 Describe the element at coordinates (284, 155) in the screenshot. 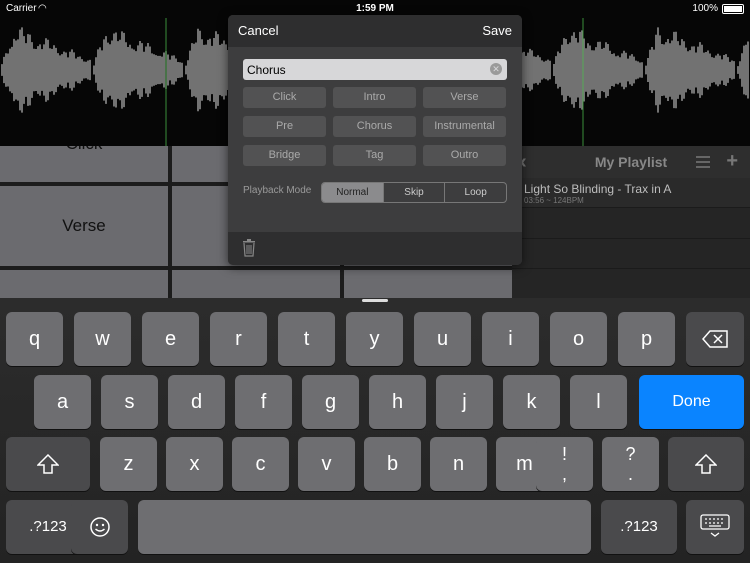

I see `tag-button-bridge: Bridge` at that location.